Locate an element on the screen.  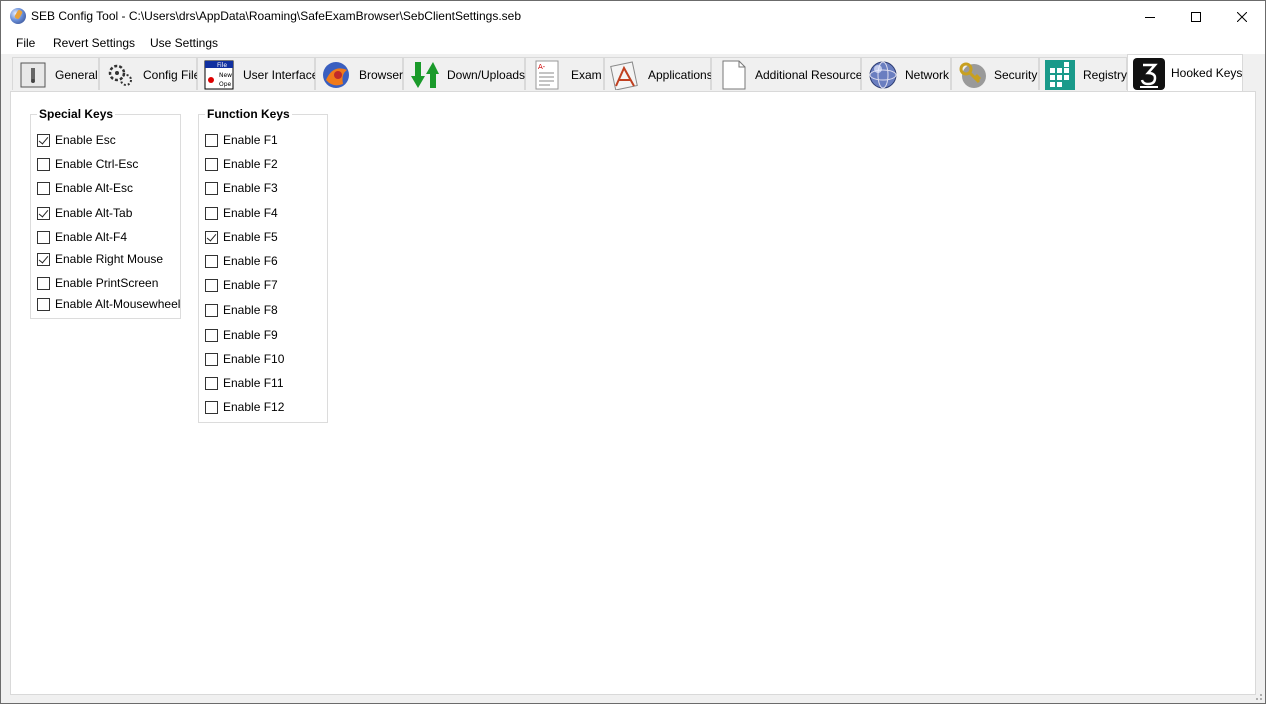
checkbox-label: Enable F1 is located at coordinates (250, 140).